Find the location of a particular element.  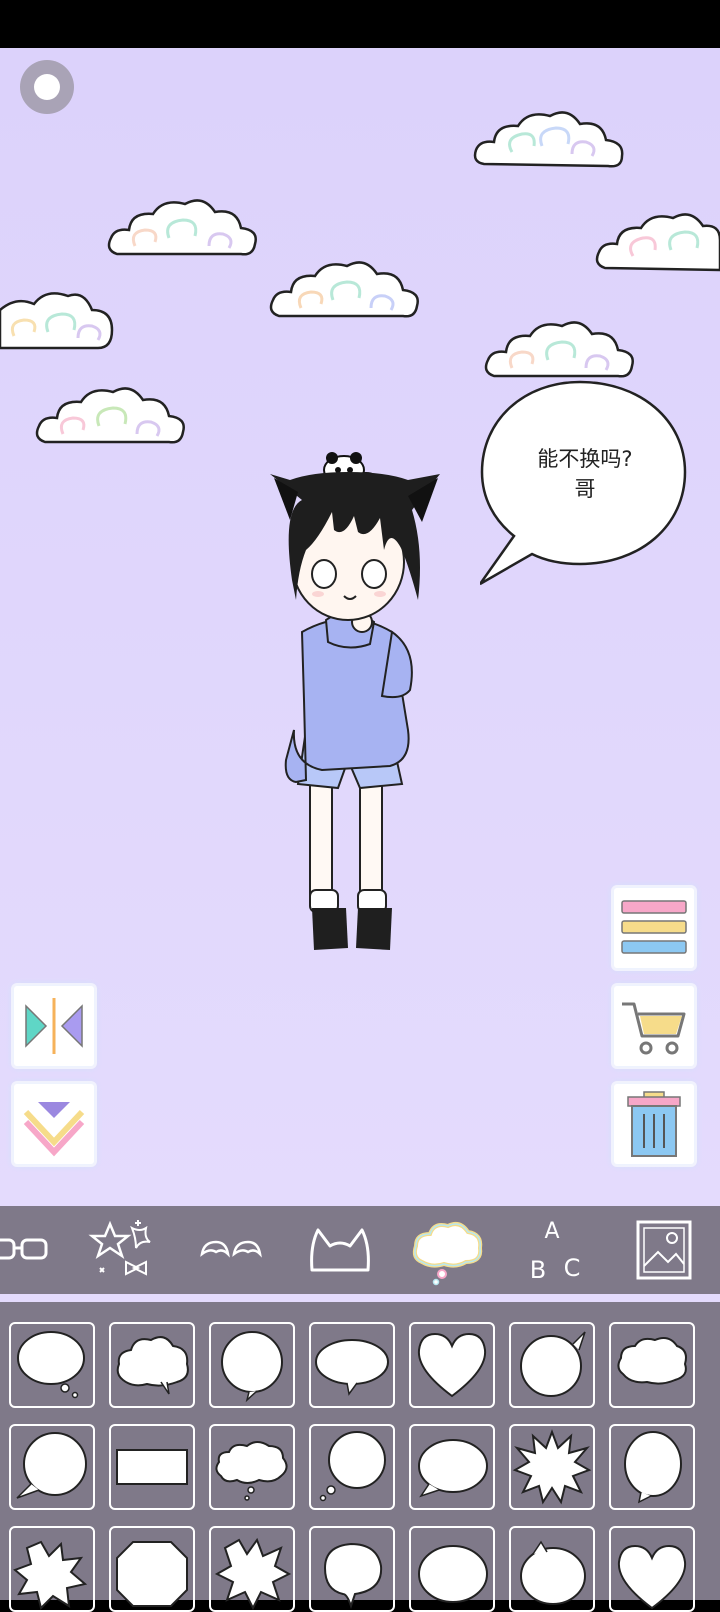

bubble-cloud-small is located at coordinates (652, 1365).